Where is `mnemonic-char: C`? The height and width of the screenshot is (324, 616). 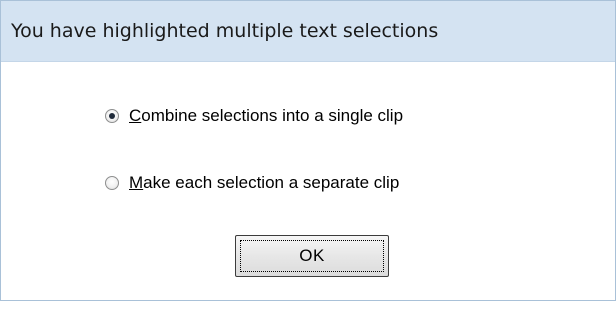
mnemonic-char: C is located at coordinates (135, 115).